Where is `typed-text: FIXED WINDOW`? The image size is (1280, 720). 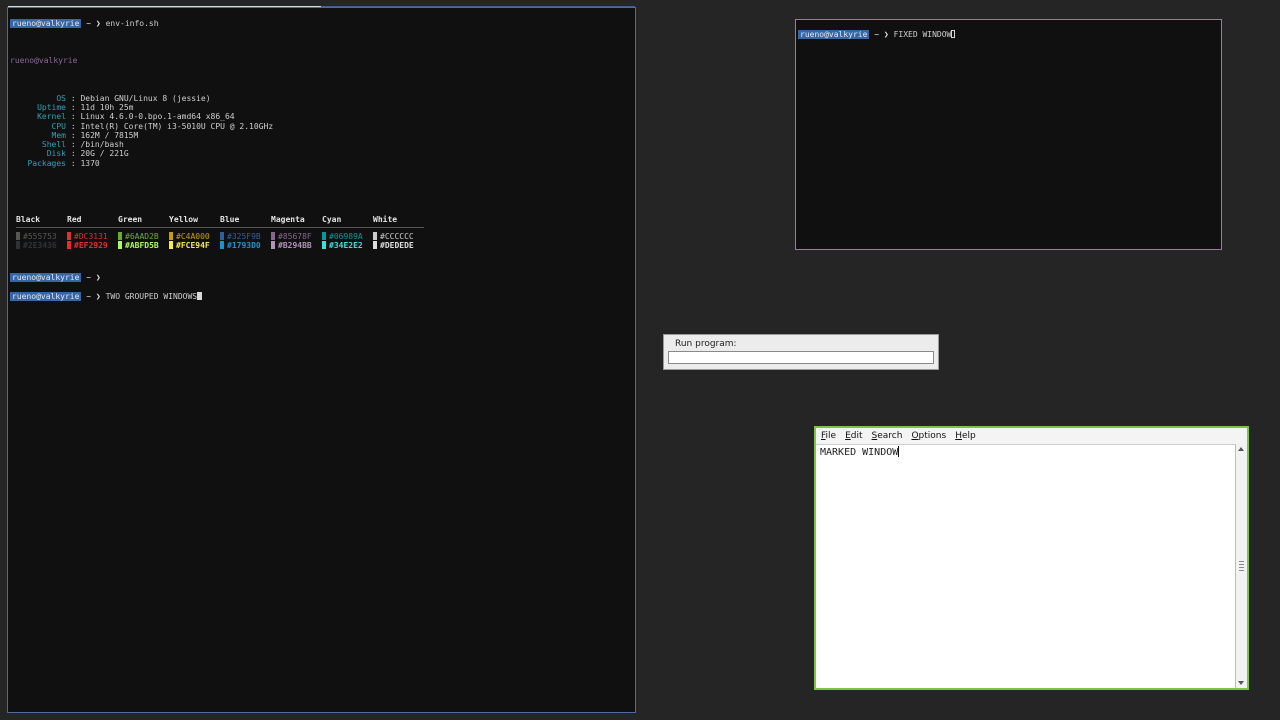 typed-text: FIXED WINDOW is located at coordinates (922, 35).